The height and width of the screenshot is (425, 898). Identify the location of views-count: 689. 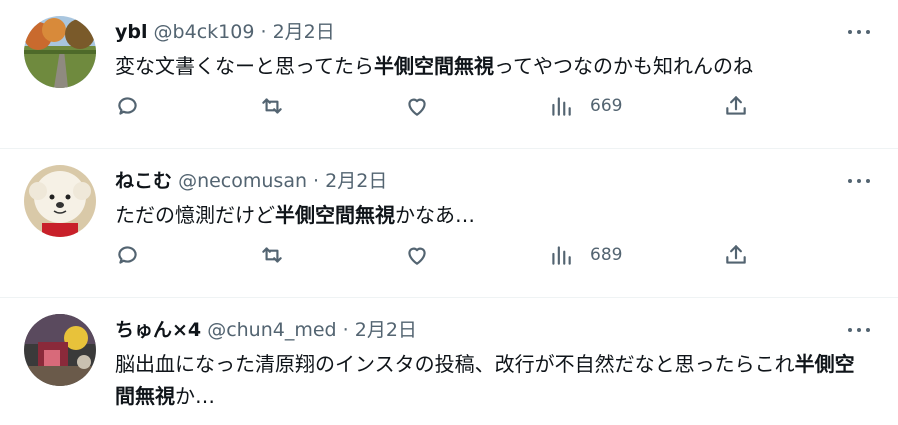
(606, 255).